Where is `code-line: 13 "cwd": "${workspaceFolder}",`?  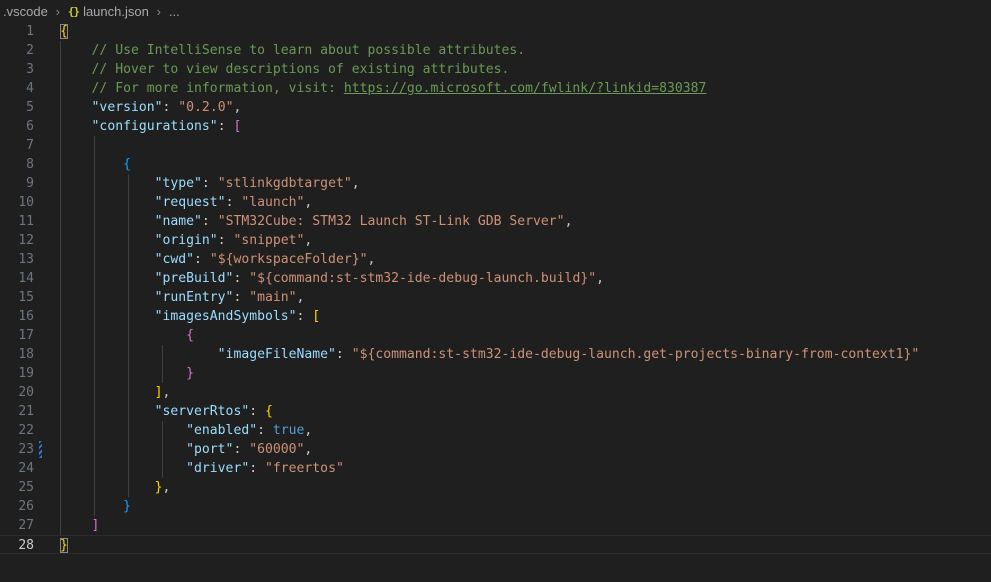 code-line: 13 "cwd": "${workspaceFolder}", is located at coordinates (495, 259).